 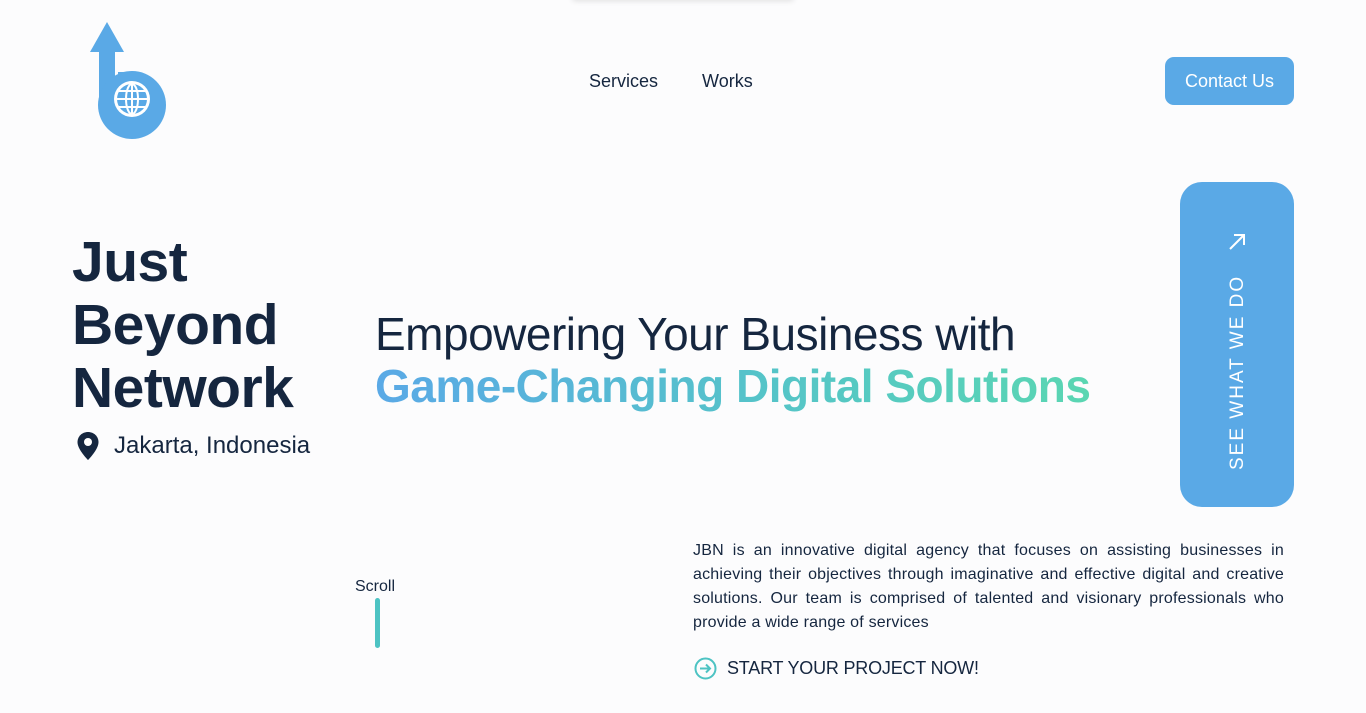 What do you see at coordinates (733, 386) in the screenshot?
I see `headline-line-2: Game-Changing Digital Solutions` at bounding box center [733, 386].